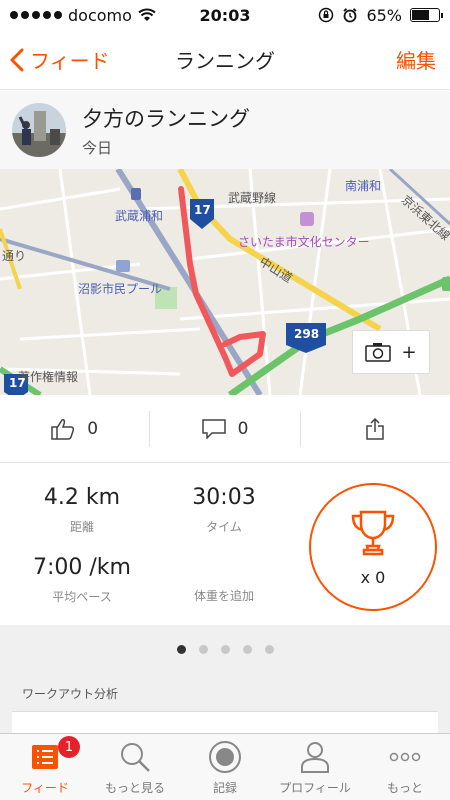  What do you see at coordinates (48, 376) in the screenshot?
I see `map-copyright-link: 著作権情報` at bounding box center [48, 376].